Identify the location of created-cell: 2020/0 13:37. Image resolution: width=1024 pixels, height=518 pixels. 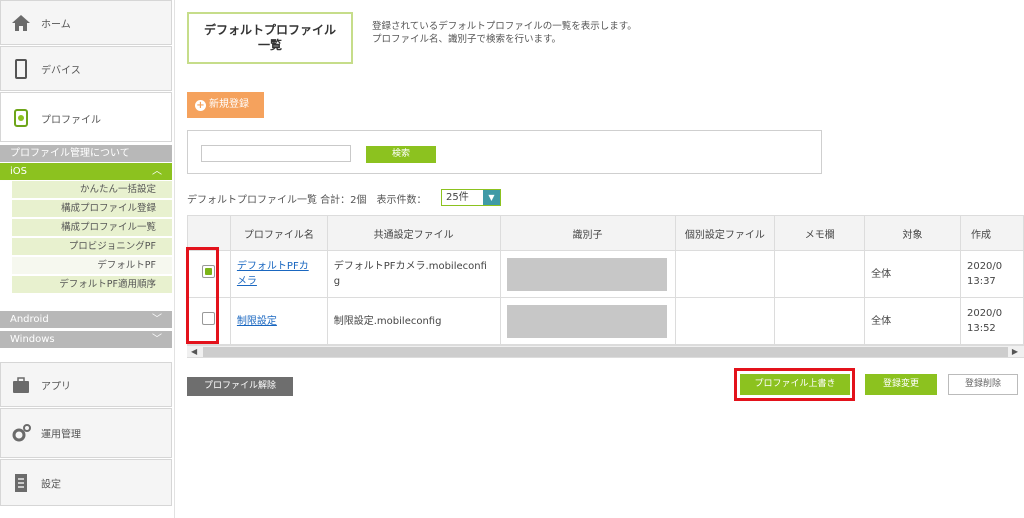
(991, 274).